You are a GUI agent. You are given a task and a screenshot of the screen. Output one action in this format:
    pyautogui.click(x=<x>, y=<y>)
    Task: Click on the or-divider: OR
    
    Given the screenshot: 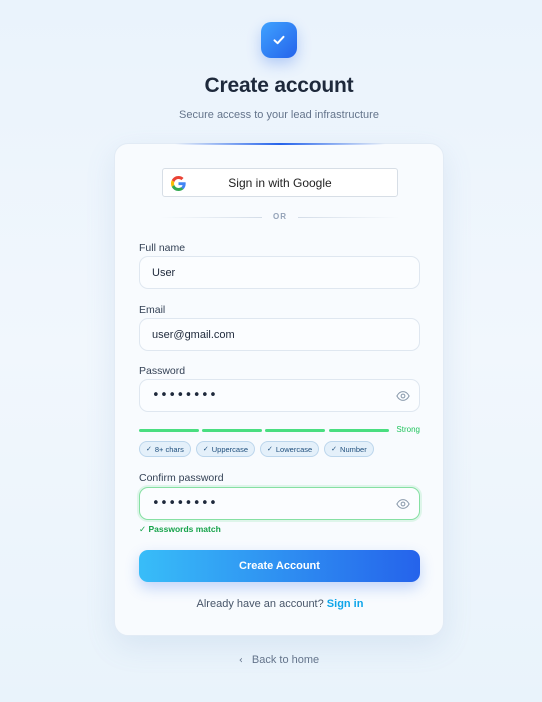 What is the action you would take?
    pyautogui.click(x=280, y=218)
    